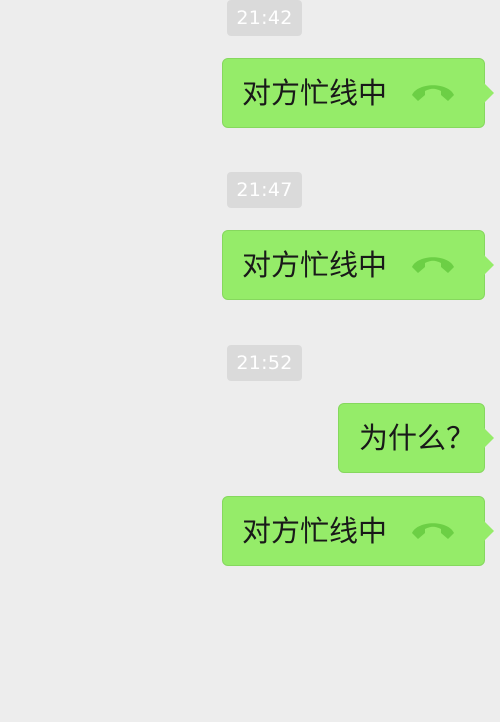 Image resolution: width=500 pixels, height=722 pixels. What do you see at coordinates (264, 363) in the screenshot?
I see `timestamp: 21:52` at bounding box center [264, 363].